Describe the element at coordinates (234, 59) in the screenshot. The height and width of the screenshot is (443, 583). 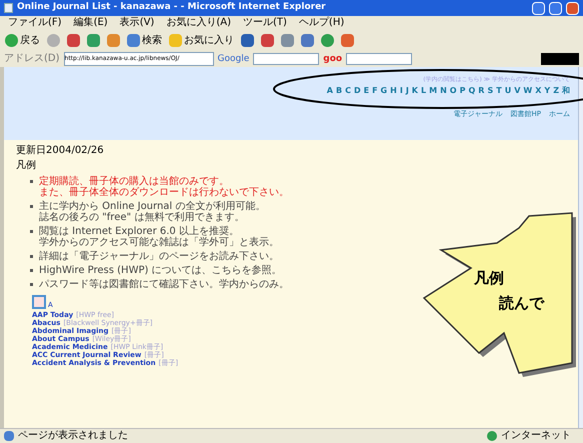
I see `search-engine-logo: Google` at that location.